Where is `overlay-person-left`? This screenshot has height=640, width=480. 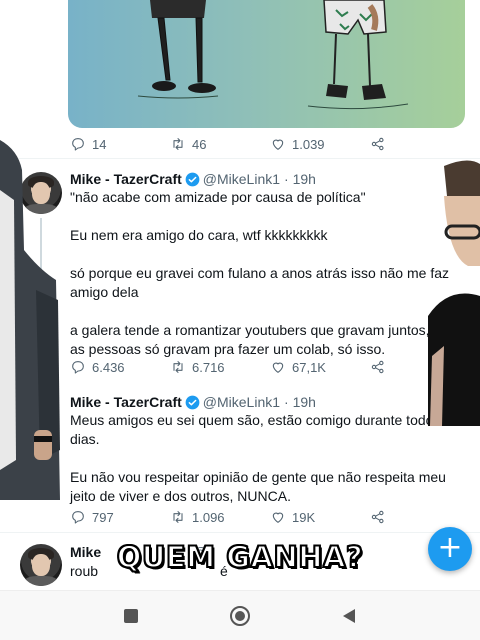 overlay-person-left is located at coordinates (31, 315).